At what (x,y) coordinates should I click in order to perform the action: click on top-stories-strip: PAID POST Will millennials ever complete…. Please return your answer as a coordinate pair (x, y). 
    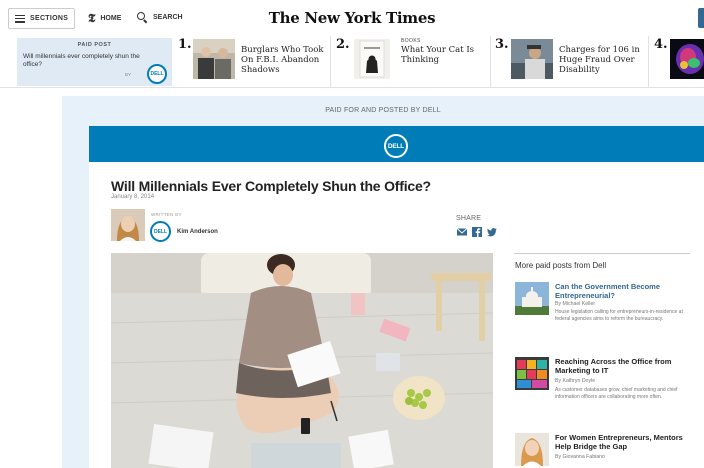
    Looking at the image, I should click on (352, 62).